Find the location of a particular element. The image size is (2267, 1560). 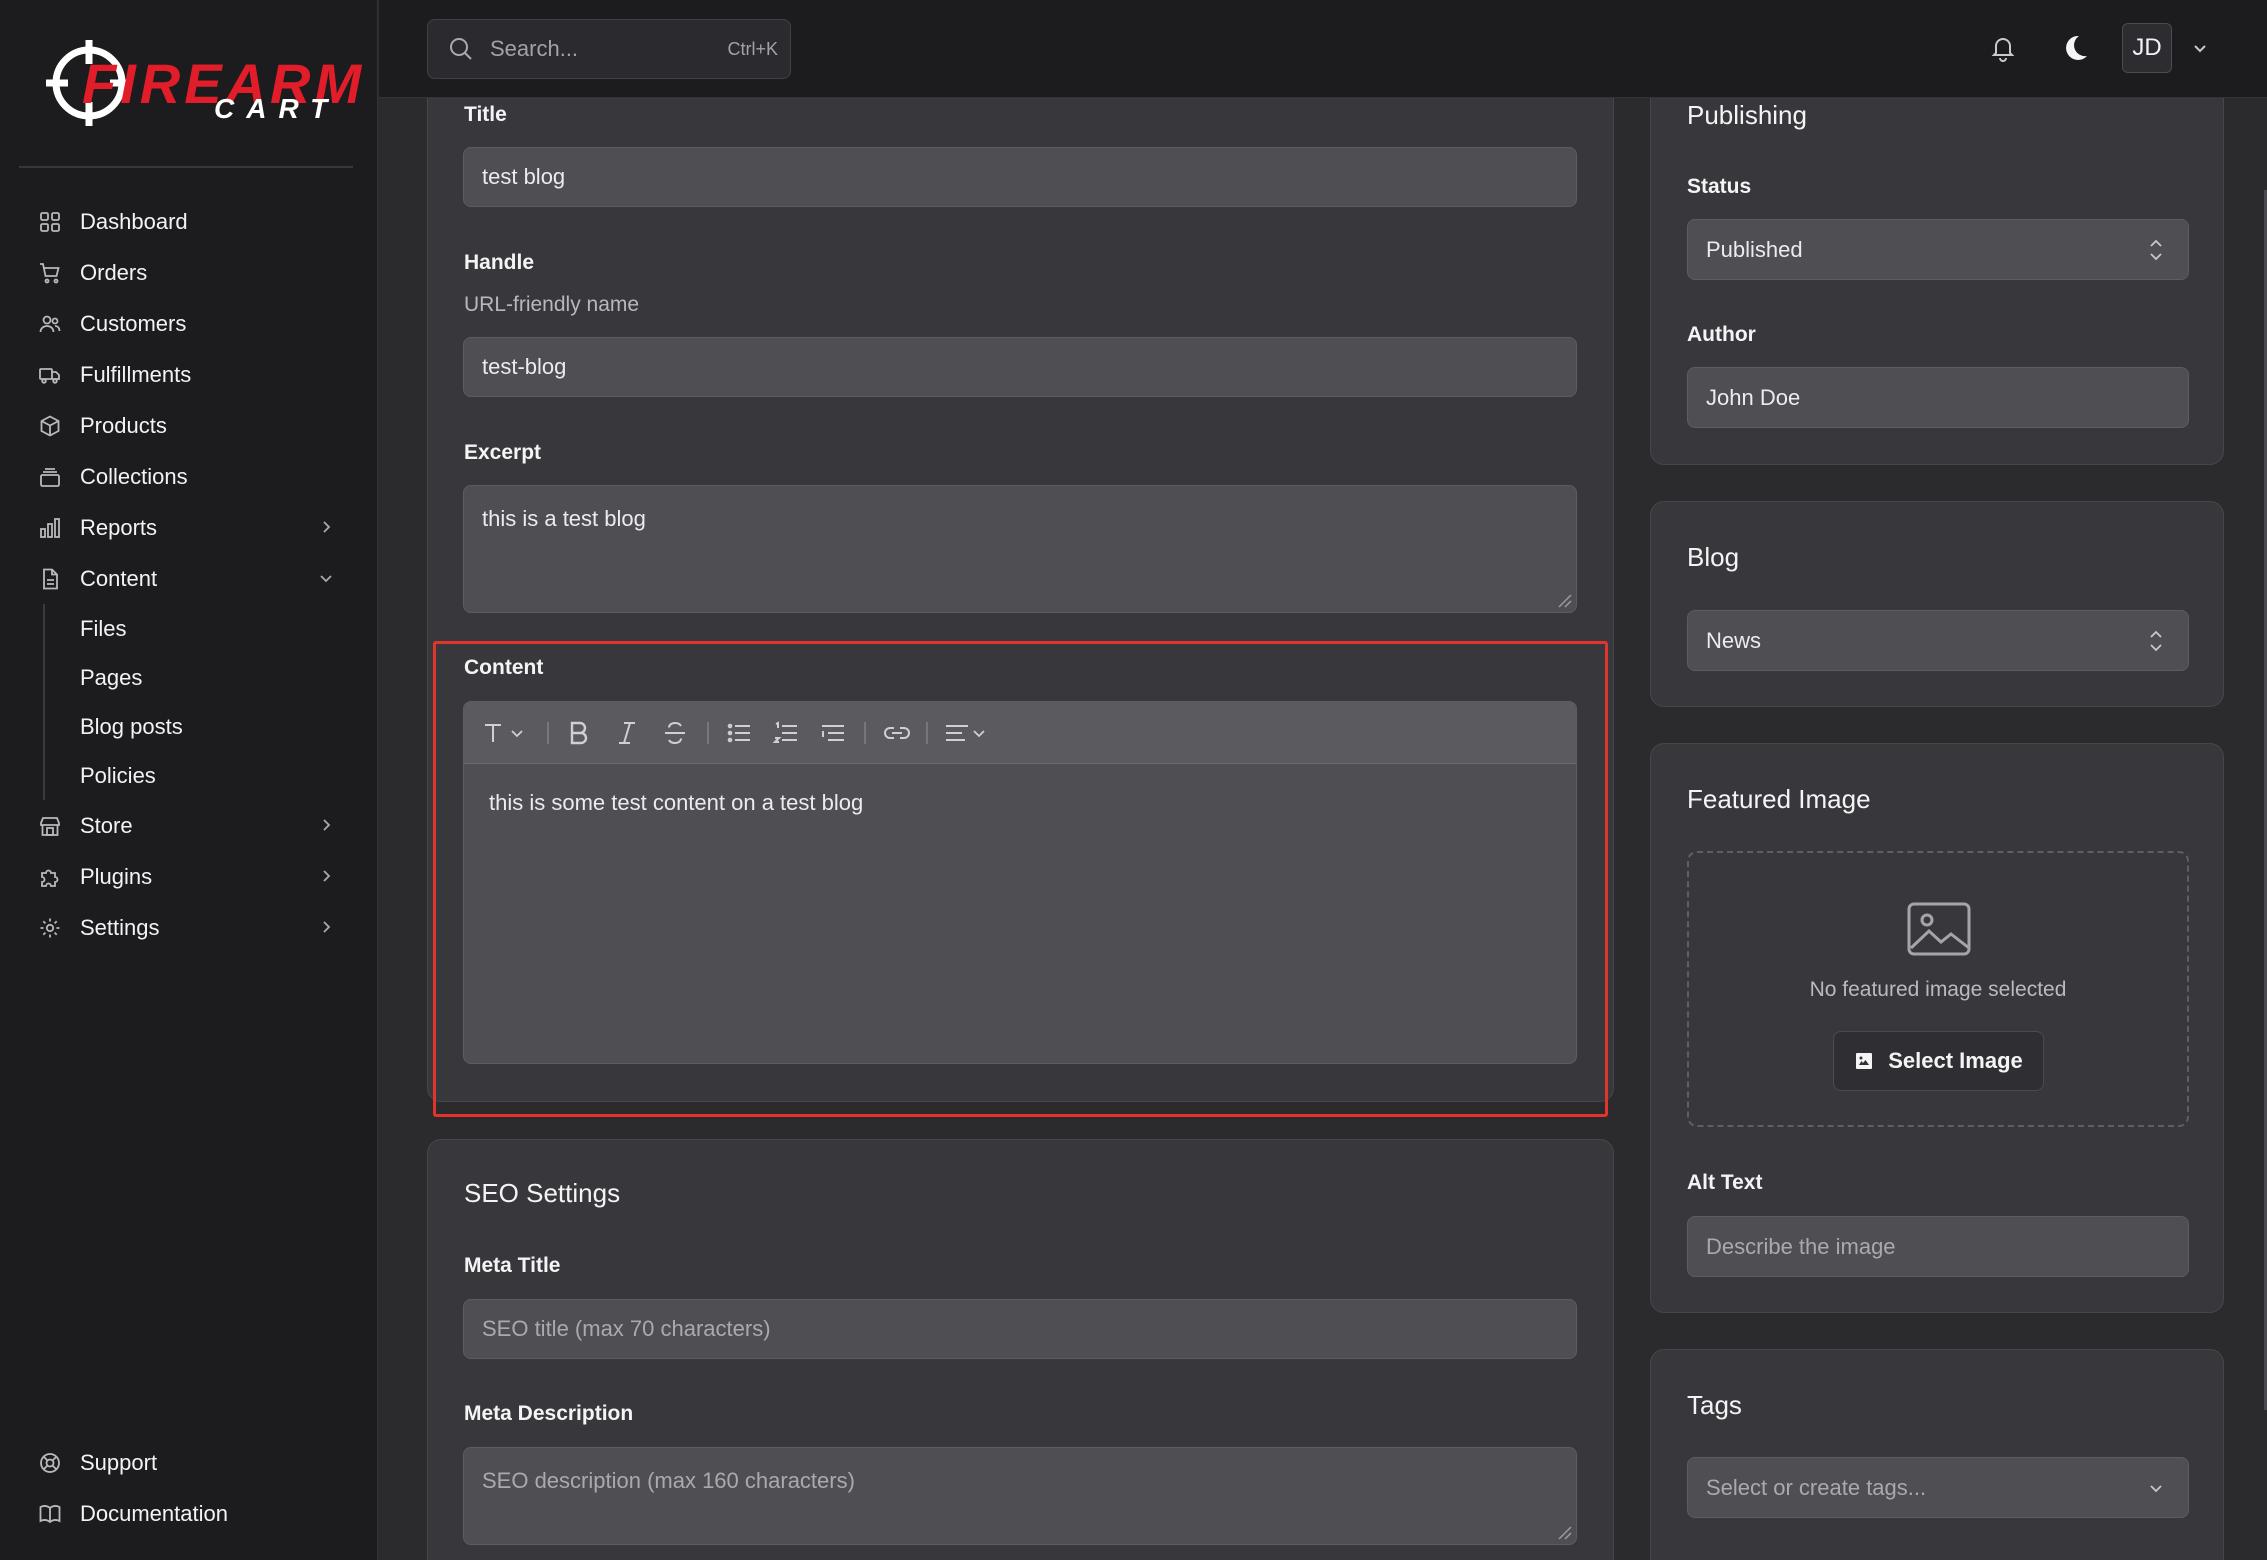

tags-card is located at coordinates (1937, 1454).